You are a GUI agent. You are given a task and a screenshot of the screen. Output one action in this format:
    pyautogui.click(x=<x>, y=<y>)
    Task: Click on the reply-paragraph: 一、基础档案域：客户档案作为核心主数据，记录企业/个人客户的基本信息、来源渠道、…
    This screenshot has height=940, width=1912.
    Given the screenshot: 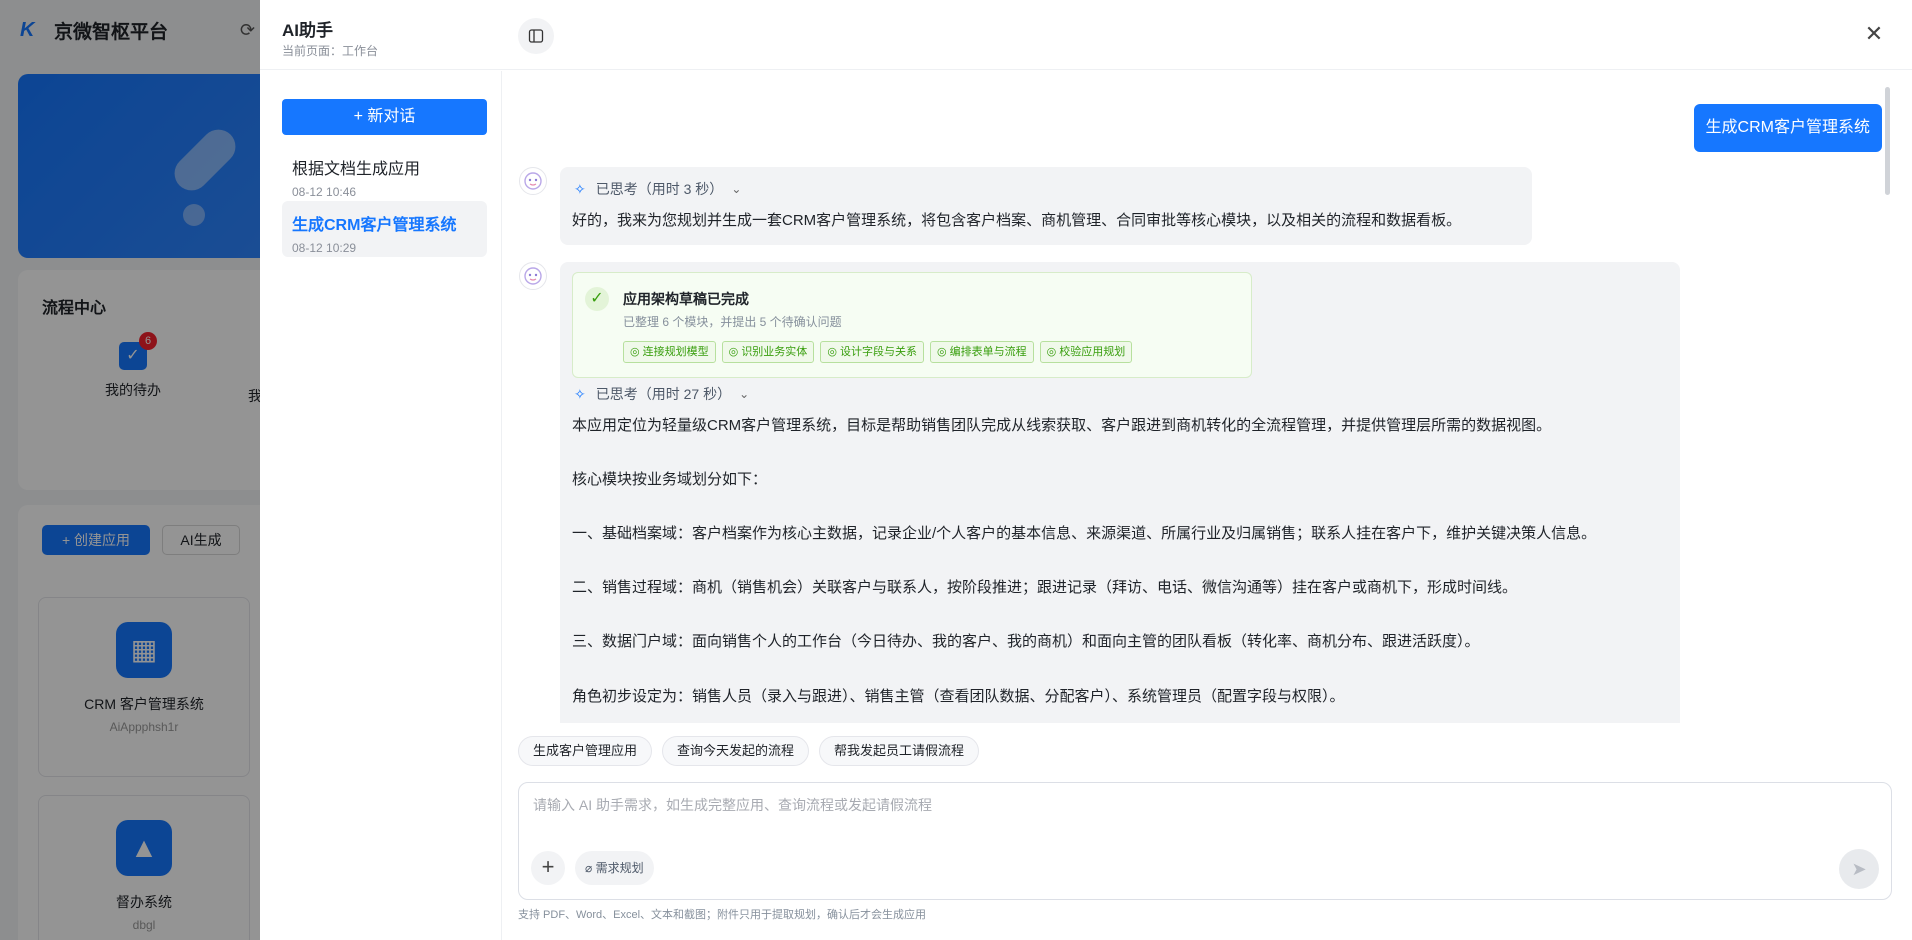 What is the action you would take?
    pyautogui.click(x=1084, y=533)
    